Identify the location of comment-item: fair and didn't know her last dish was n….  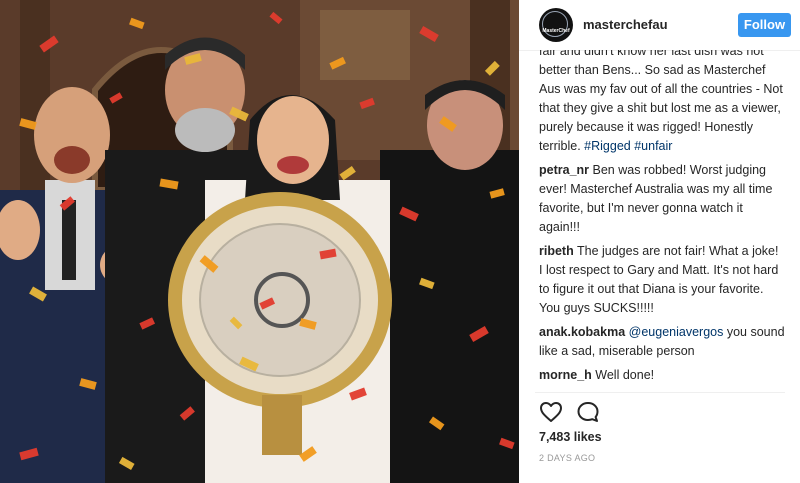
(662, 103).